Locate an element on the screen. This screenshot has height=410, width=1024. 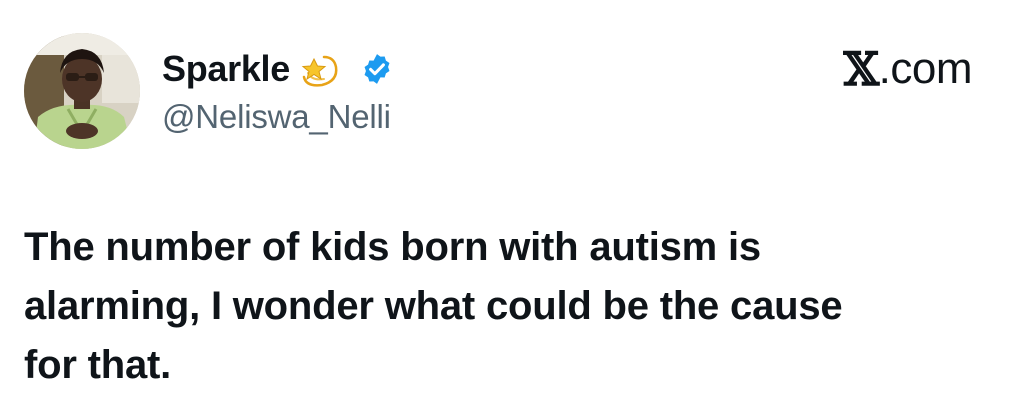
avatar-photo is located at coordinates (82, 91).